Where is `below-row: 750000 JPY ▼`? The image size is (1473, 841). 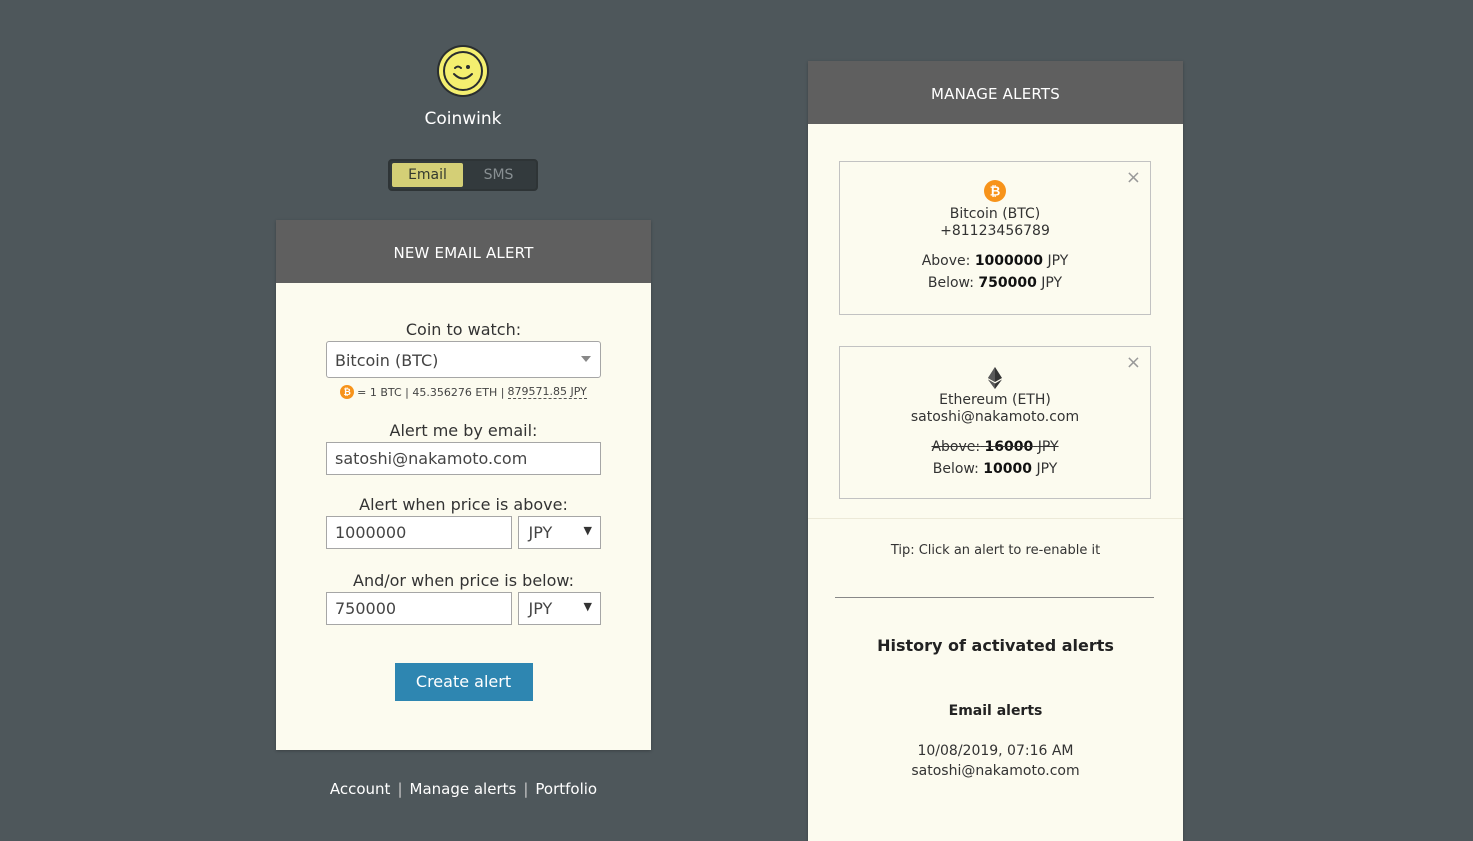
below-row: 750000 JPY ▼ is located at coordinates (463, 608).